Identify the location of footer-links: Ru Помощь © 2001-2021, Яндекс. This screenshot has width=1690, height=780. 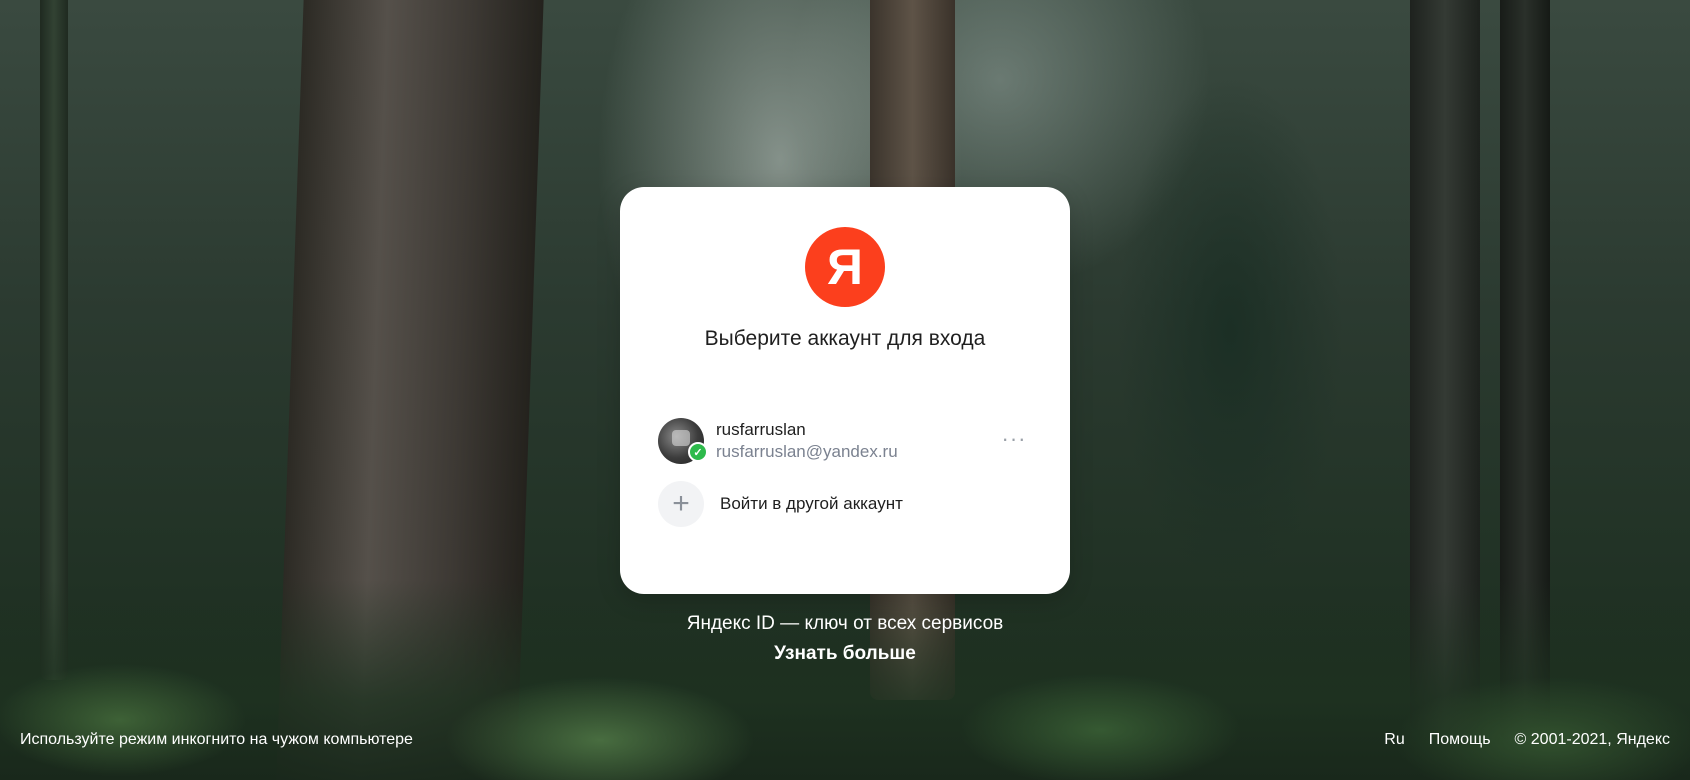
(1527, 740).